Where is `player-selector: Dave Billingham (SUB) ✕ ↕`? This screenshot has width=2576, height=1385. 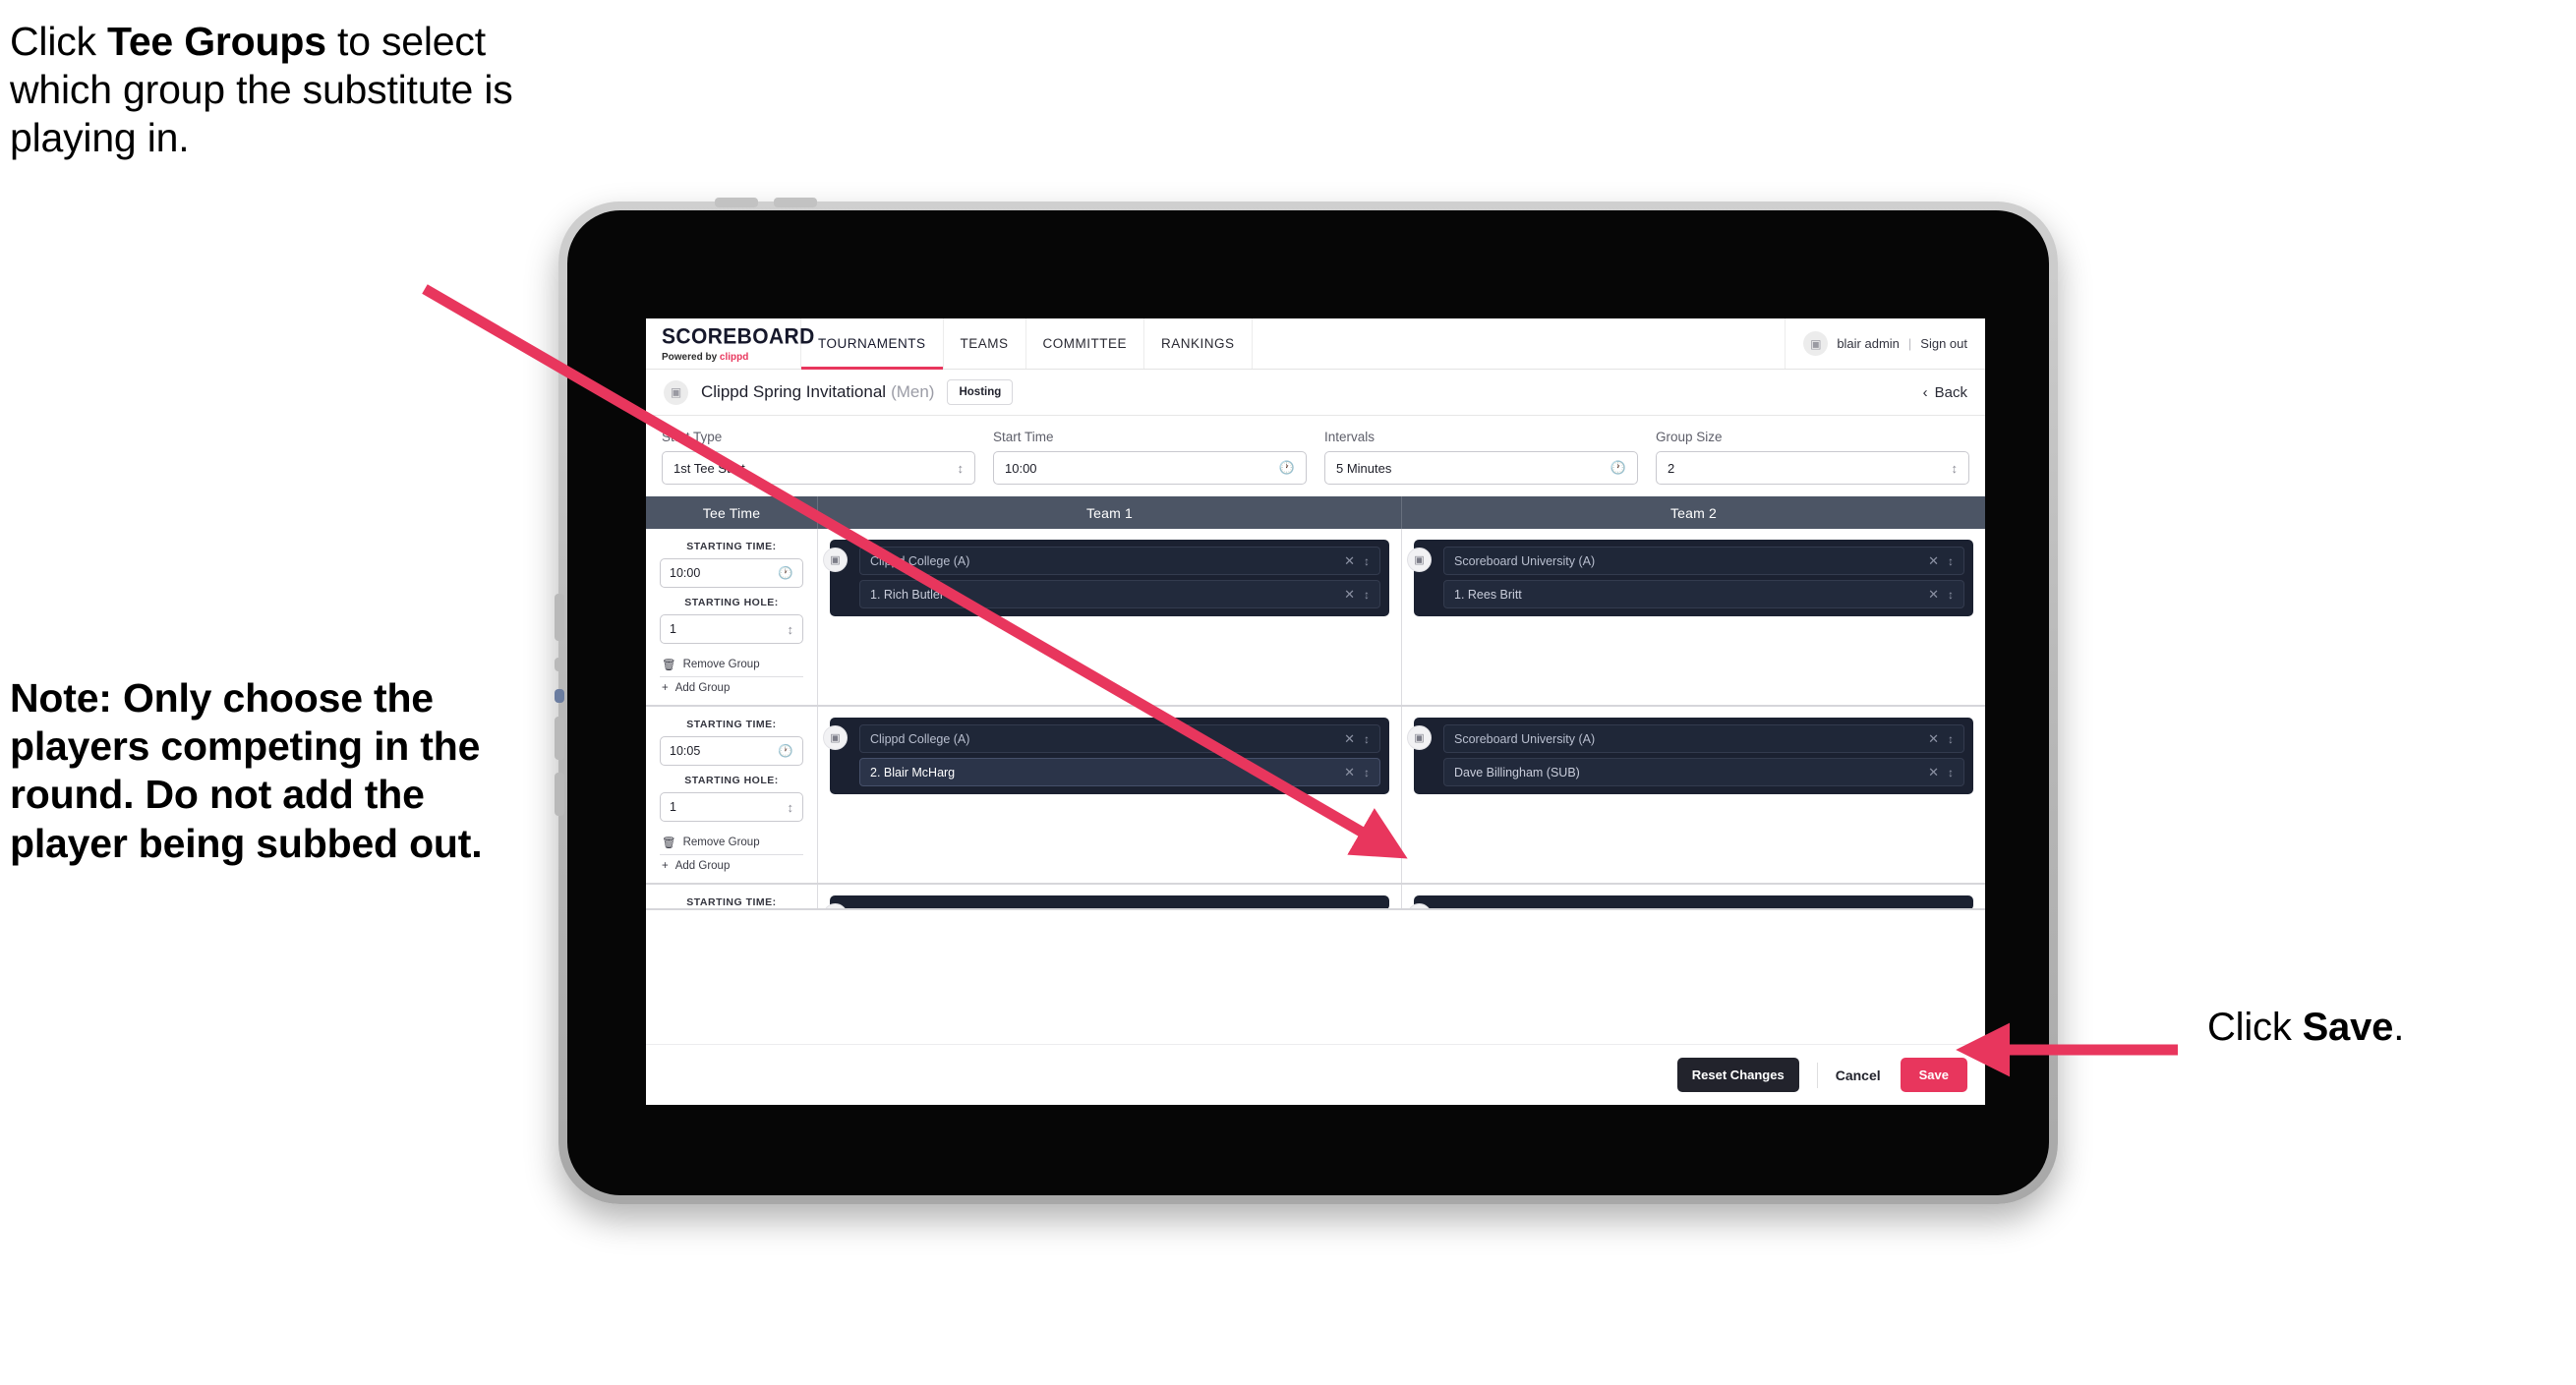 player-selector: Dave Billingham (SUB) ✕ ↕ is located at coordinates (1703, 772).